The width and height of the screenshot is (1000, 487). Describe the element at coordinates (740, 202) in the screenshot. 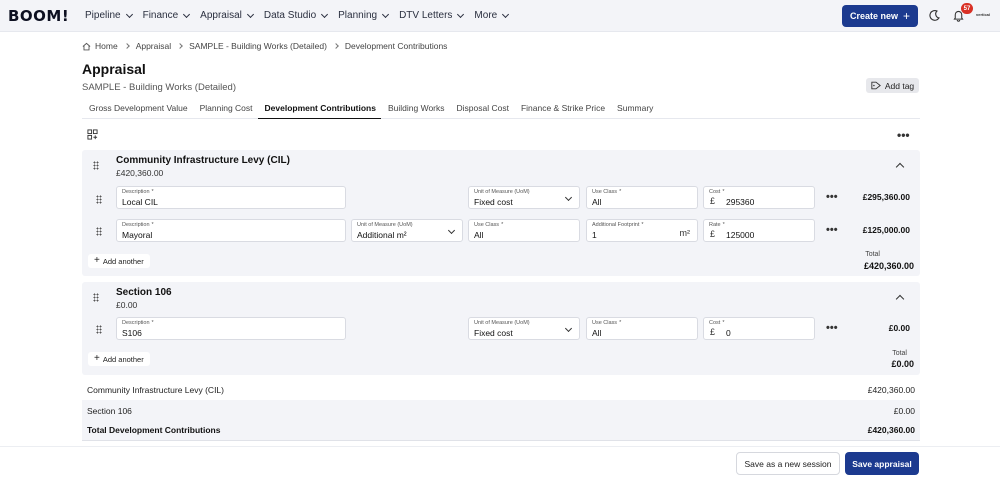

I see `cost-value: 295360` at that location.